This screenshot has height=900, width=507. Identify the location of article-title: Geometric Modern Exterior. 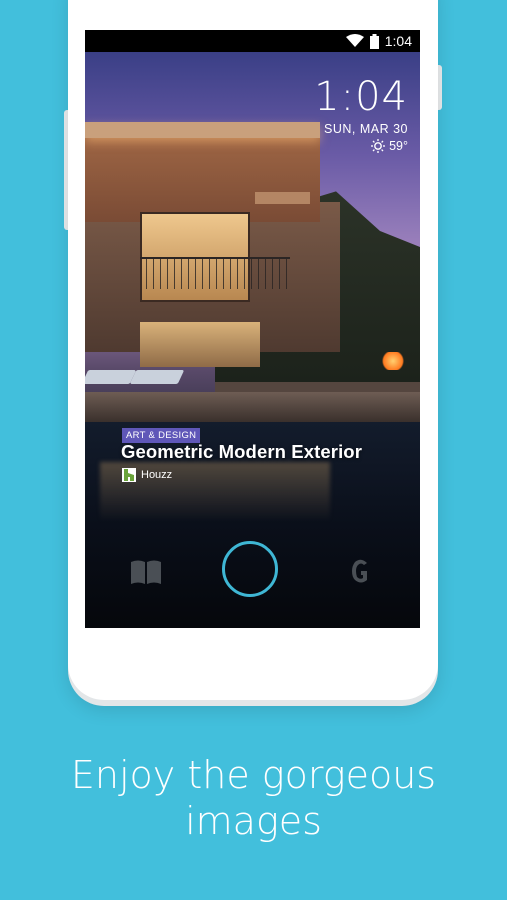
(241, 452).